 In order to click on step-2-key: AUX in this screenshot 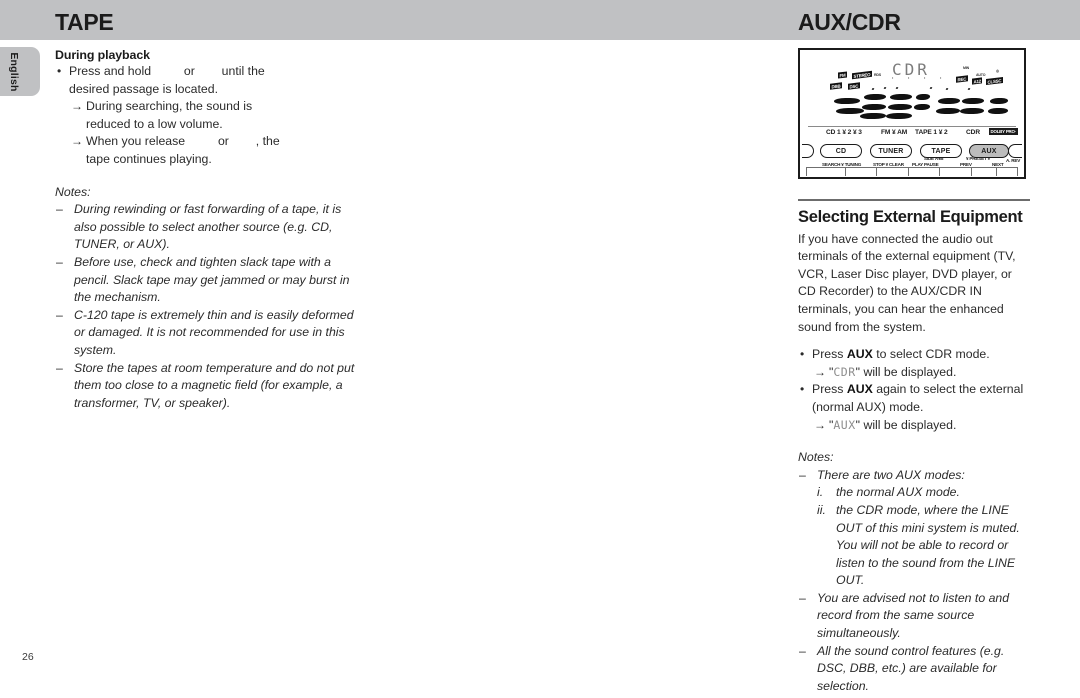, I will do `click(859, 389)`.